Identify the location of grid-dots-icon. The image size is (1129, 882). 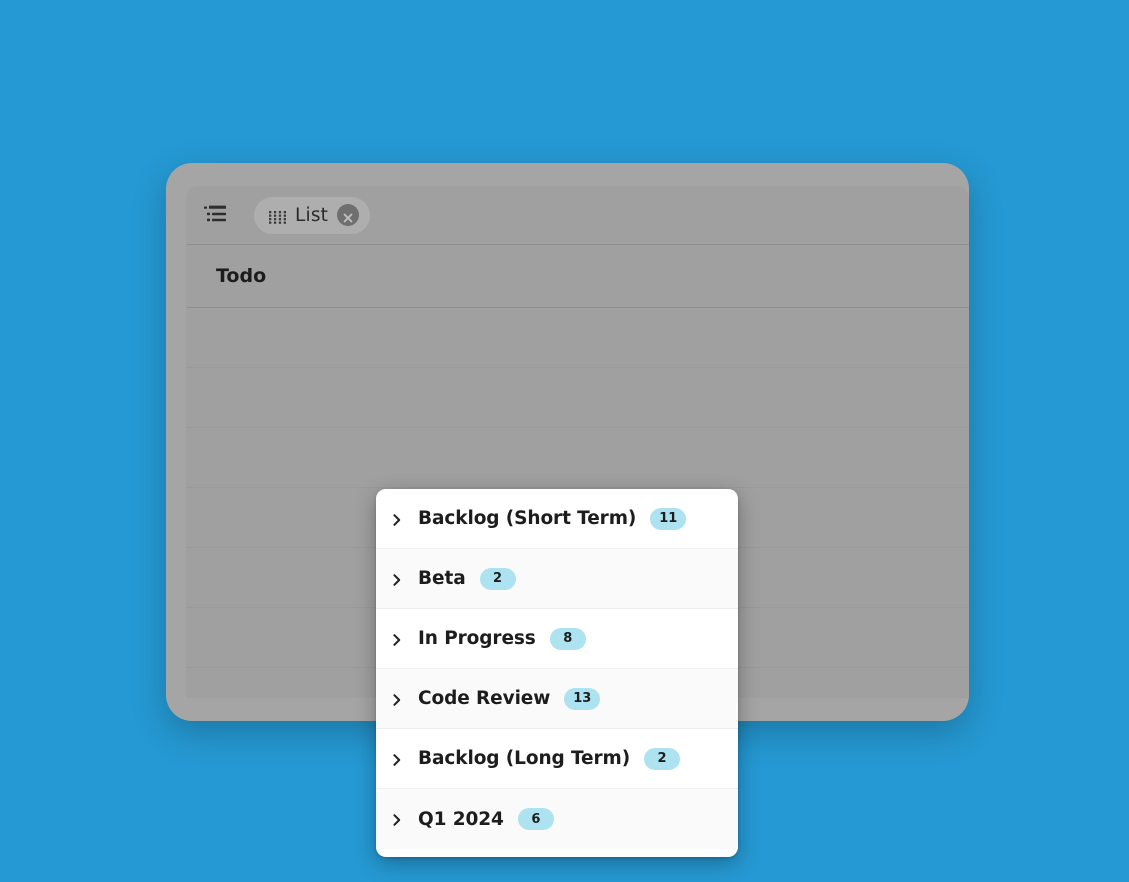
(277, 216).